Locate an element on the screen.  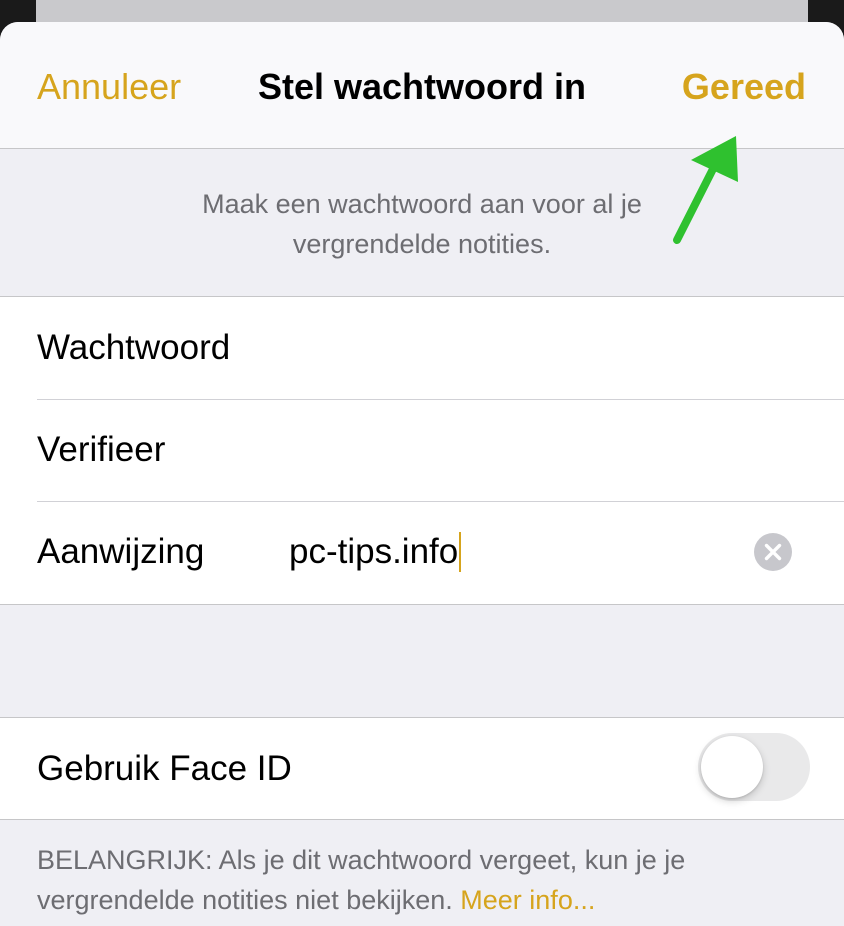
clear-circle-icon is located at coordinates (773, 552).